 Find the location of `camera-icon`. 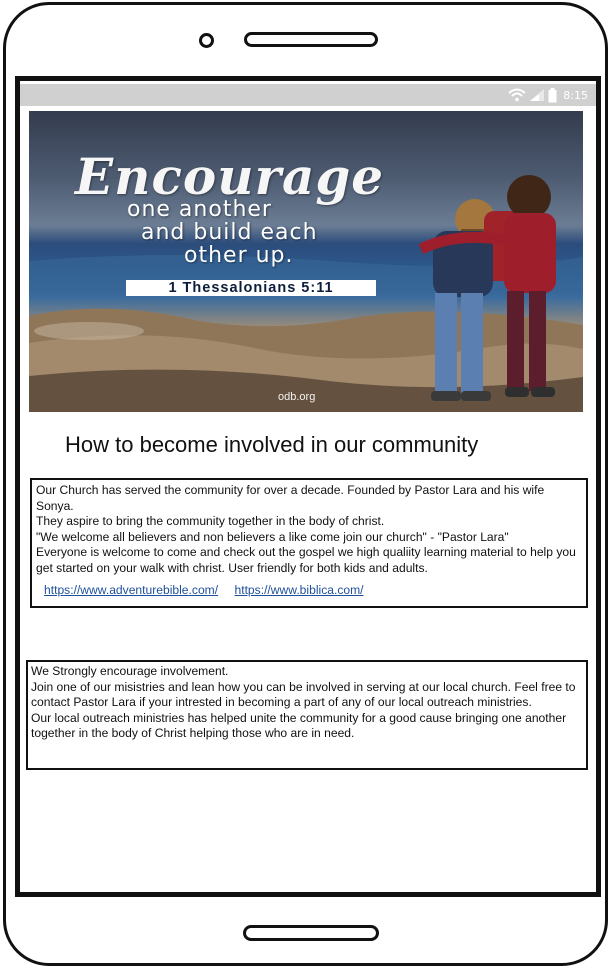

camera-icon is located at coordinates (206, 40).